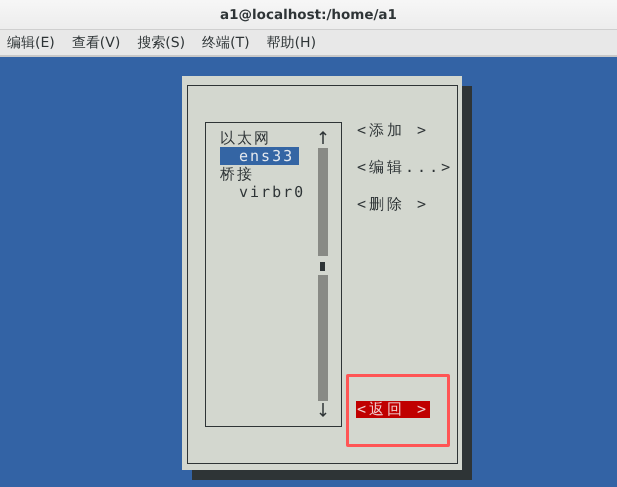 The height and width of the screenshot is (487, 617). What do you see at coordinates (308, 14) in the screenshot?
I see `window-title: a1@localhost:/home/a1` at bounding box center [308, 14].